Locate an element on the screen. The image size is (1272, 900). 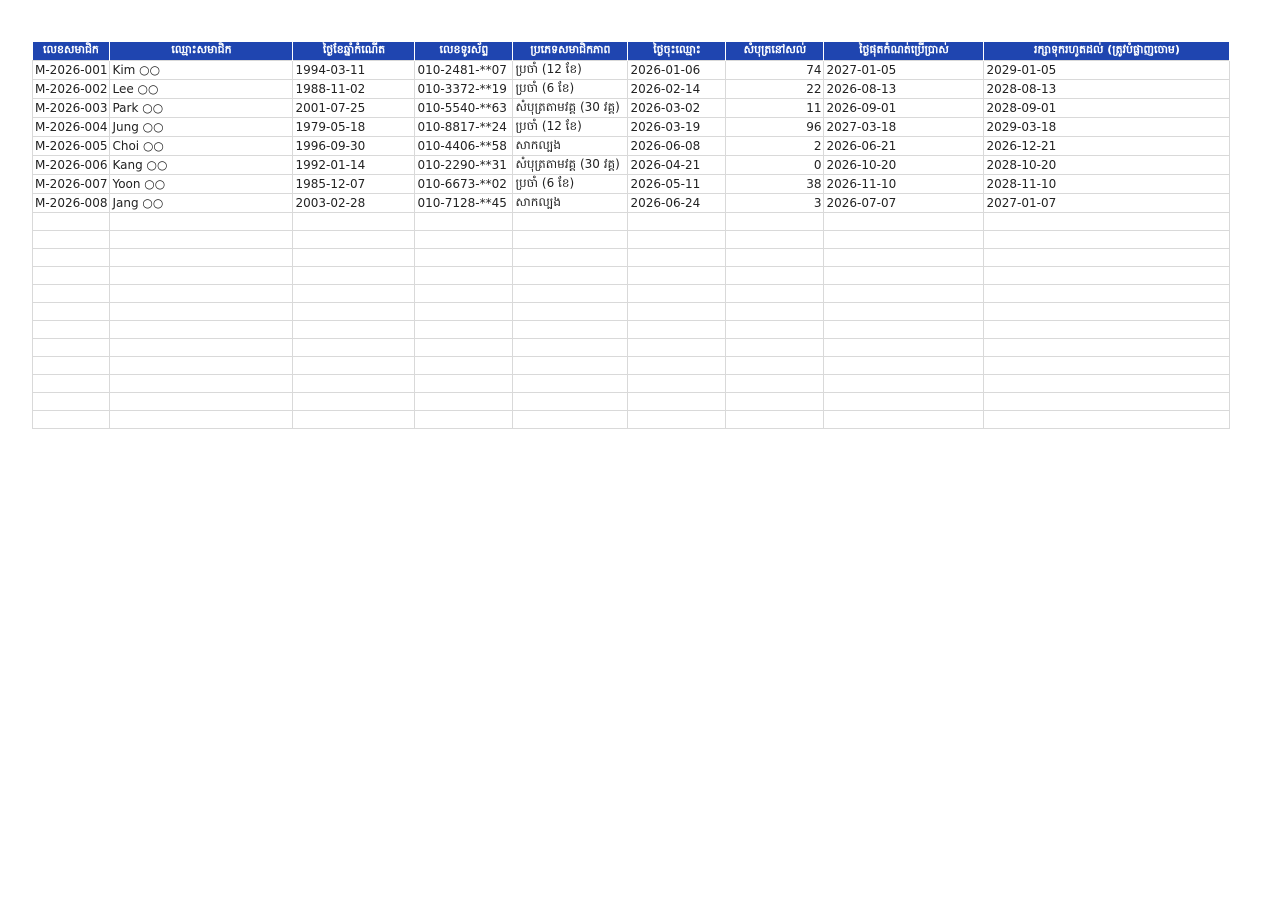
registration-date-cell: 2026-03-02 is located at coordinates (677, 108).